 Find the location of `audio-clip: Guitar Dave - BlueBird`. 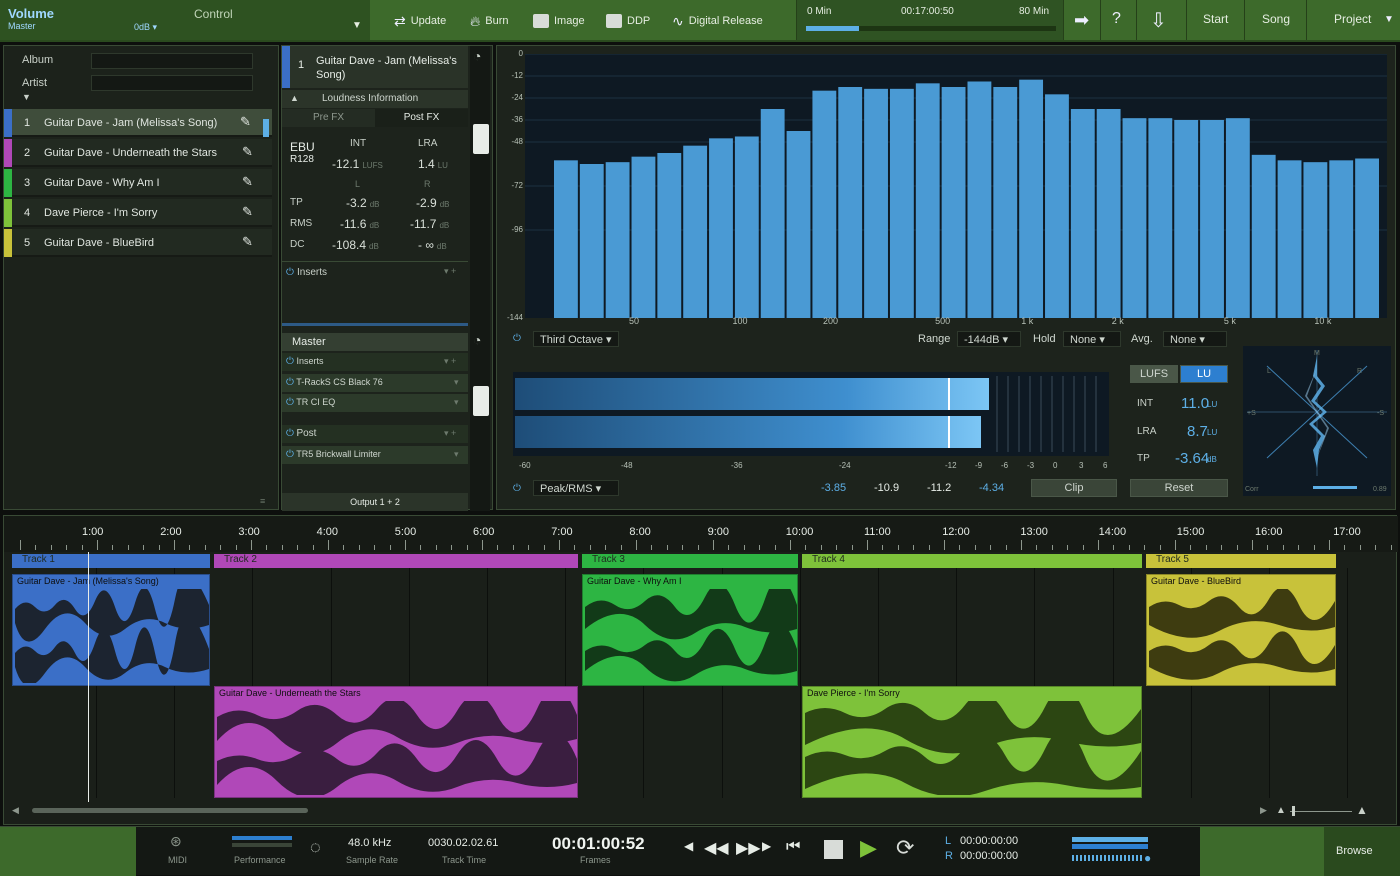

audio-clip: Guitar Dave - BlueBird is located at coordinates (1241, 630).